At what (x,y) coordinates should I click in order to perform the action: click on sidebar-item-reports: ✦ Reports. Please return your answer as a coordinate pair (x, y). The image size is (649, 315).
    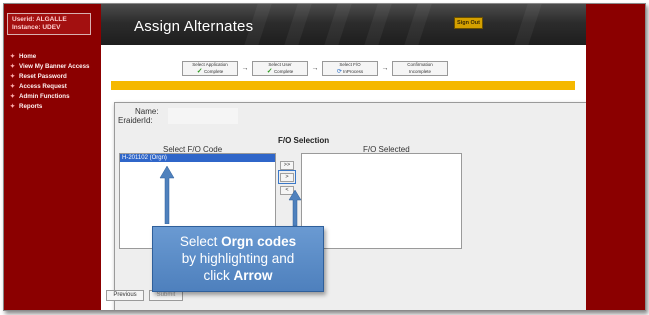
    Looking at the image, I should click on (55, 106).